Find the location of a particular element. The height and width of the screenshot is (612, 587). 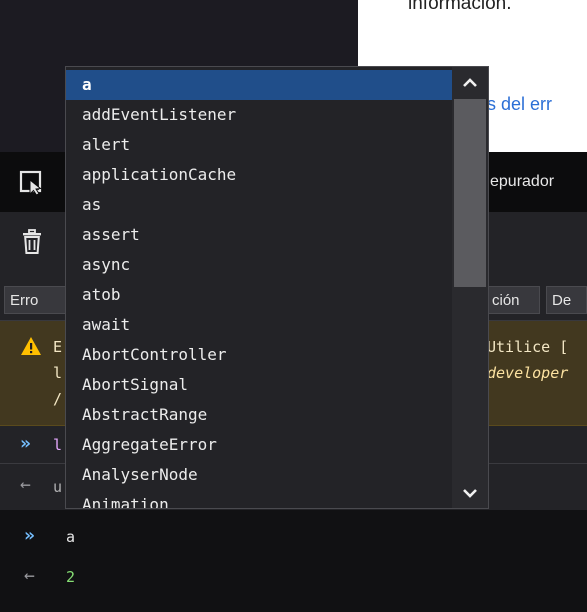

tab-debugger: epurador is located at coordinates (522, 182).